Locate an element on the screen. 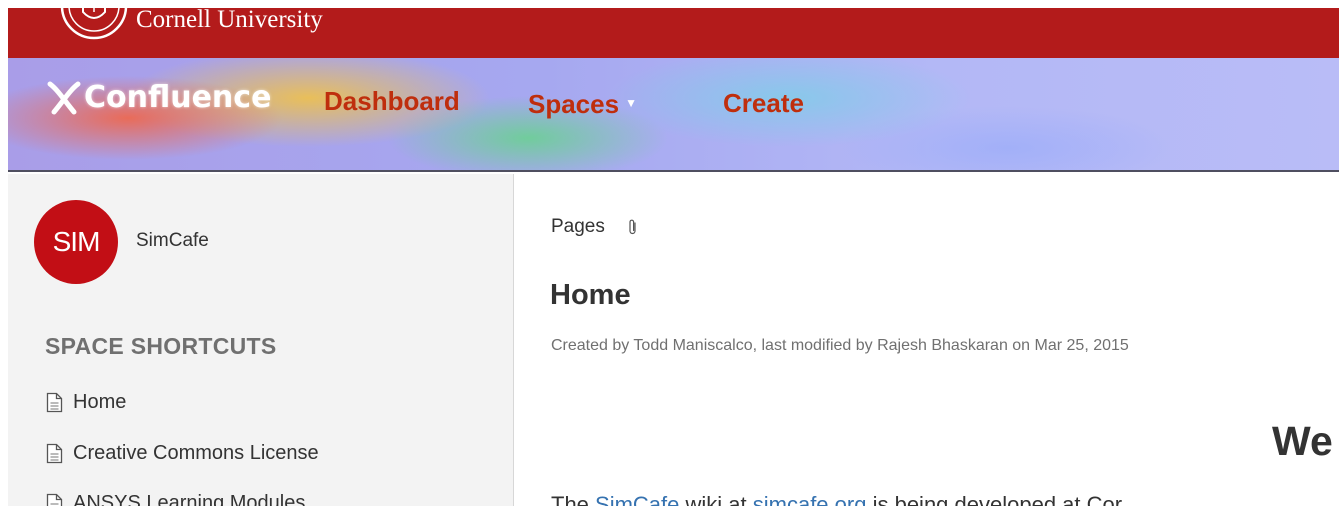  simcafe-link: SimCafe is located at coordinates (637, 499).